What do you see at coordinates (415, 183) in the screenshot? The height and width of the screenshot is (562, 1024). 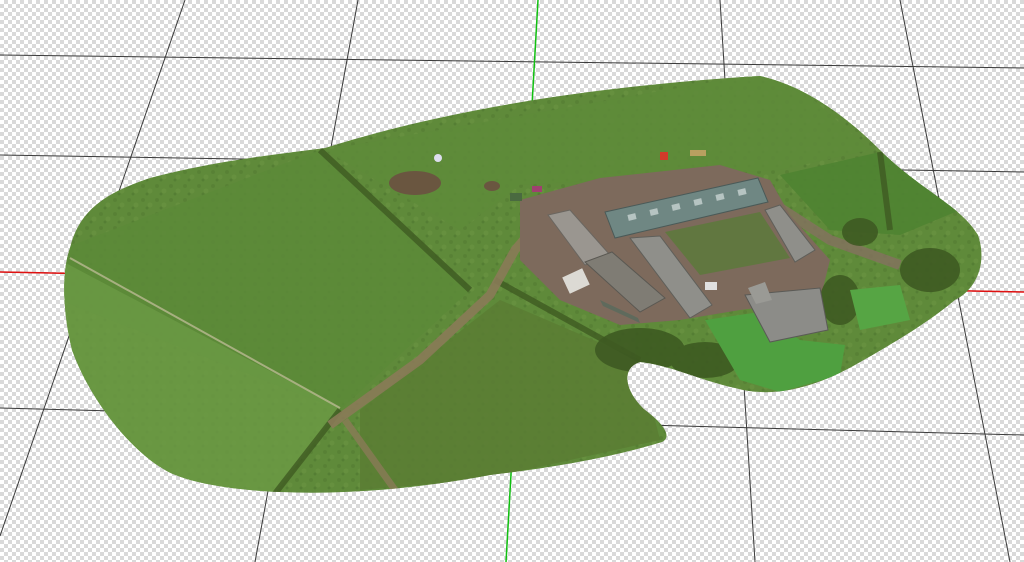 I see `dung-heap` at bounding box center [415, 183].